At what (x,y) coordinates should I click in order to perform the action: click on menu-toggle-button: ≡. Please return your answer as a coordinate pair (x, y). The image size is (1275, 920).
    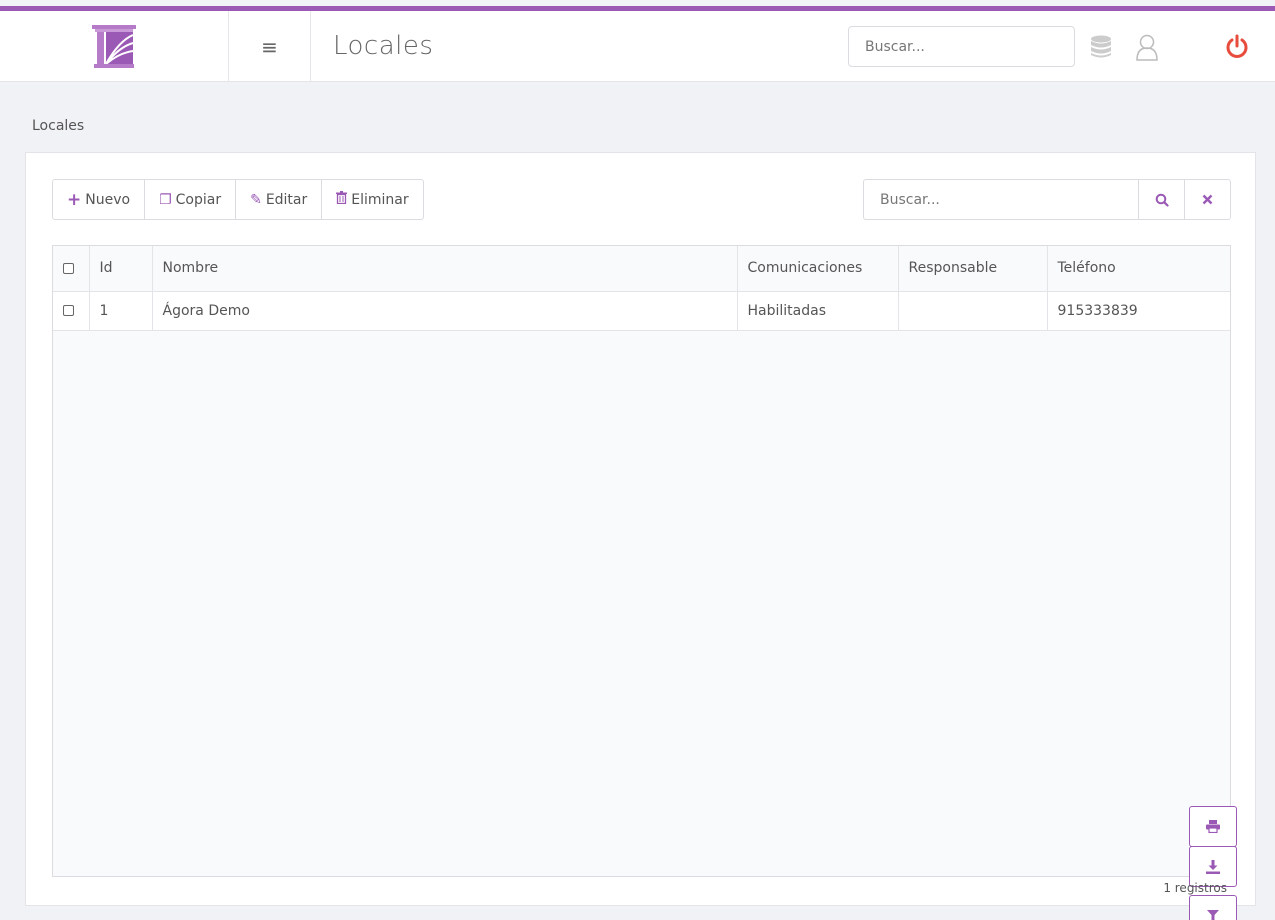
    Looking at the image, I should click on (270, 46).